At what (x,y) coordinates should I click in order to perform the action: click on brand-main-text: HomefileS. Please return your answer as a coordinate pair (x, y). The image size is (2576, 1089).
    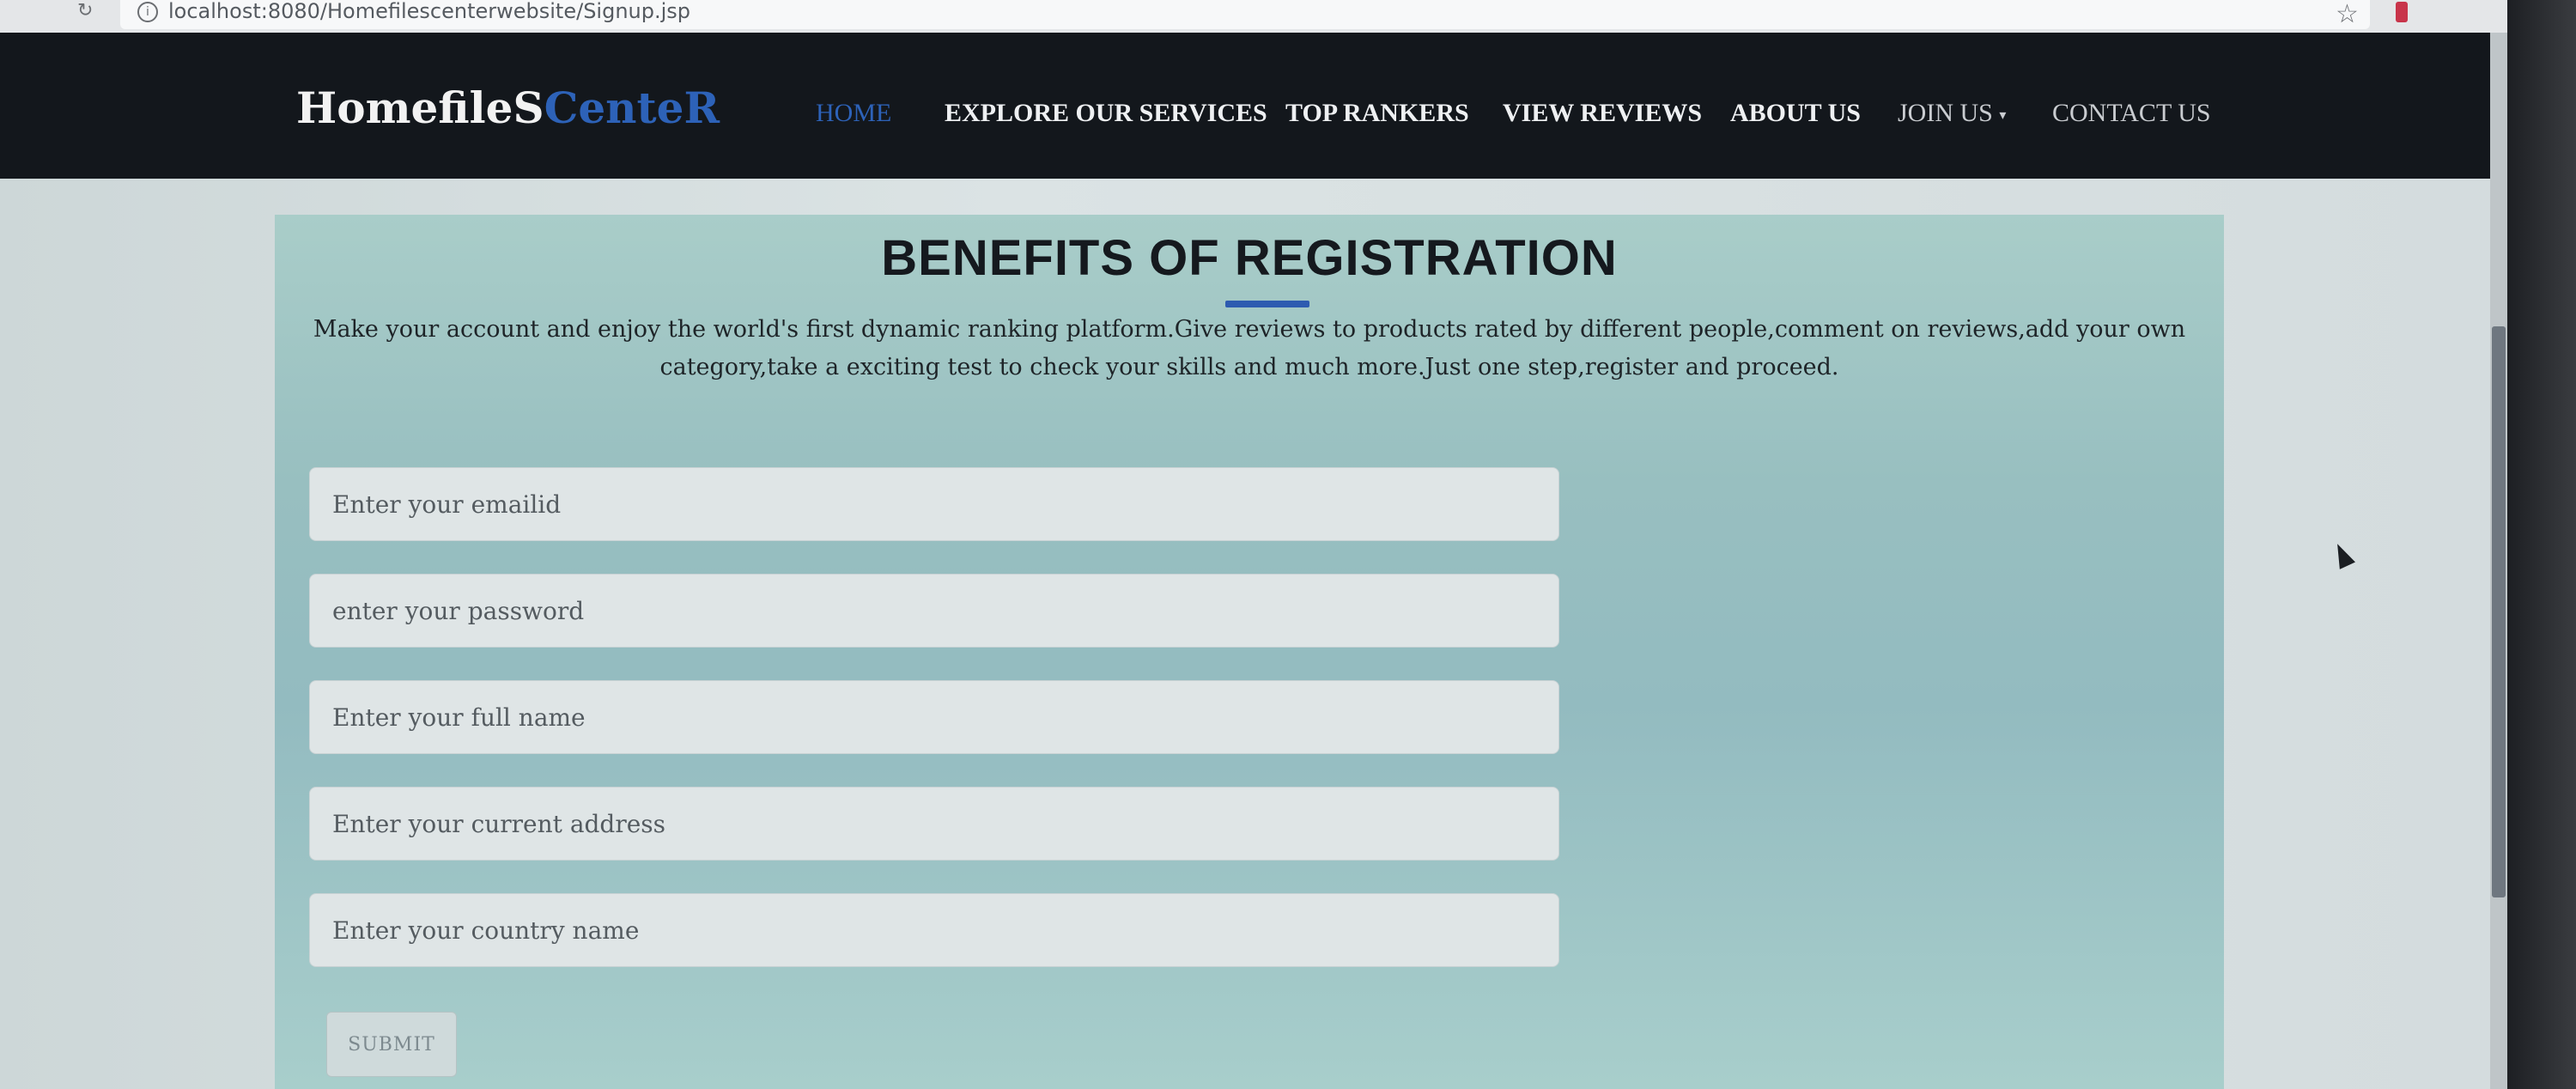
    Looking at the image, I should click on (420, 107).